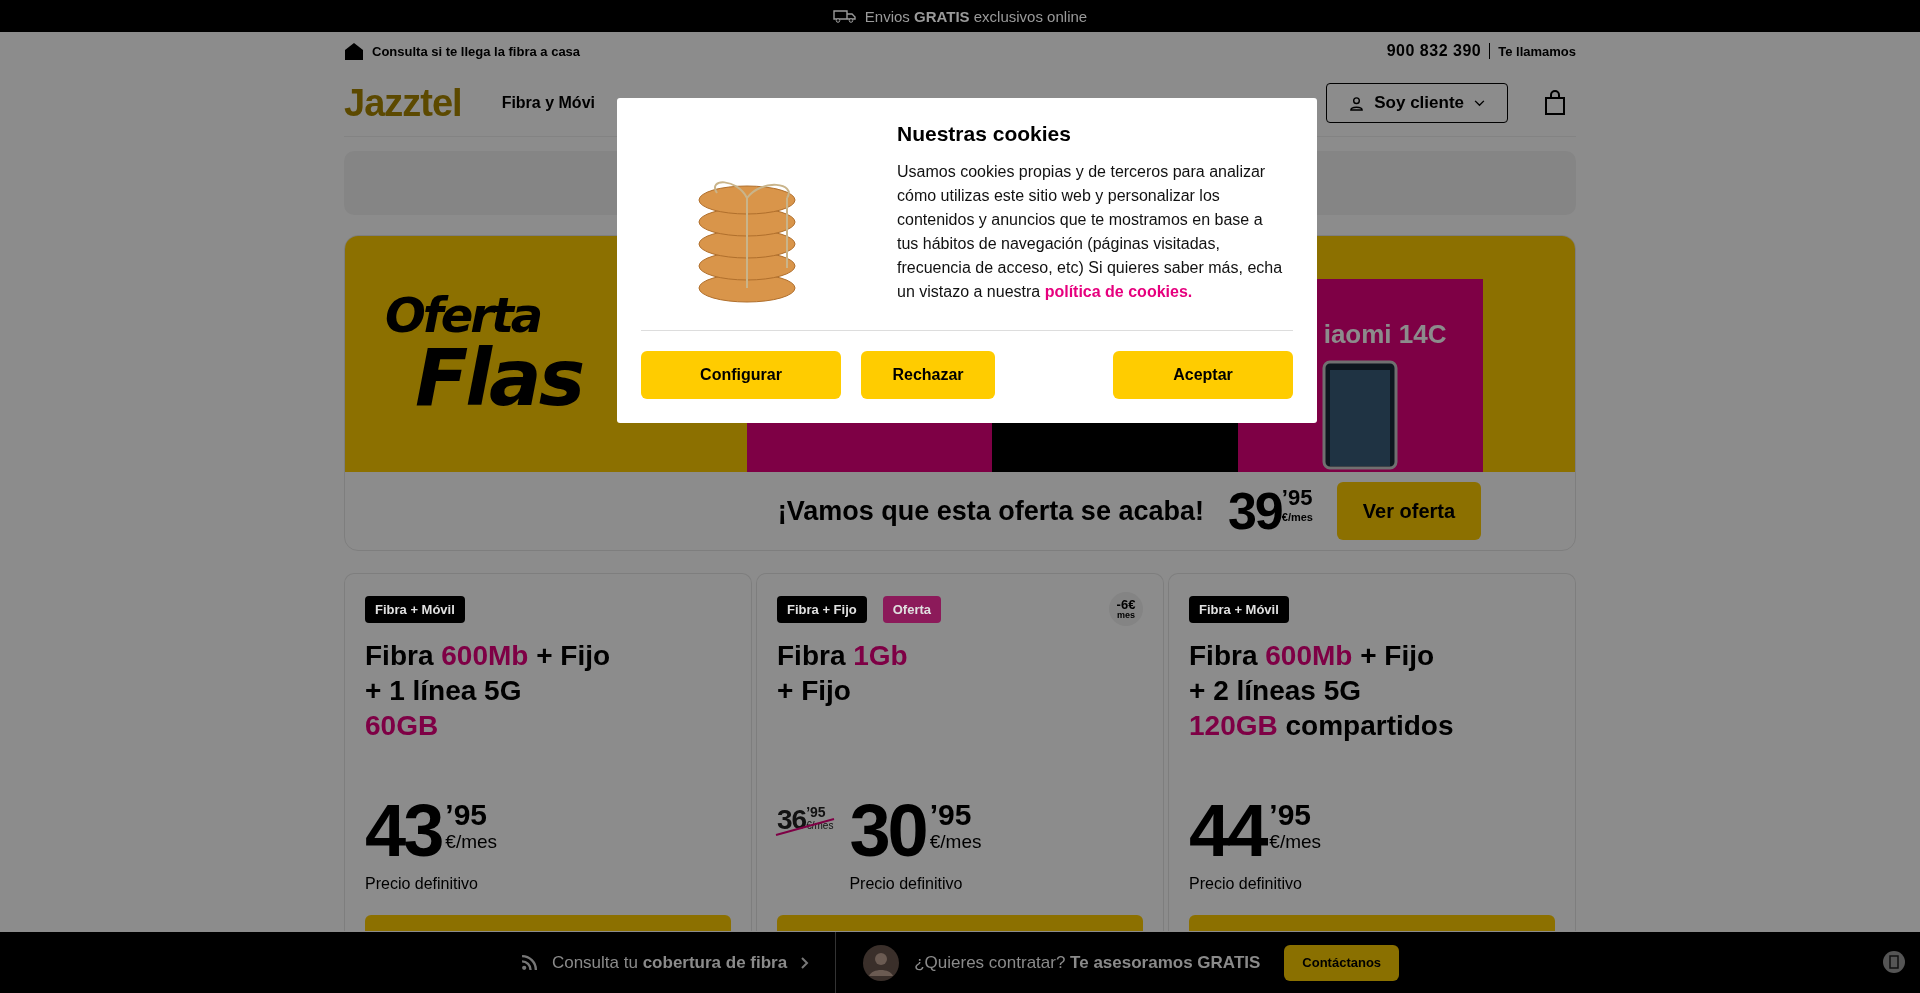 This screenshot has height=993, width=1920. I want to click on plan-title: Fibra 1Gb + Fijo, so click(843, 673).